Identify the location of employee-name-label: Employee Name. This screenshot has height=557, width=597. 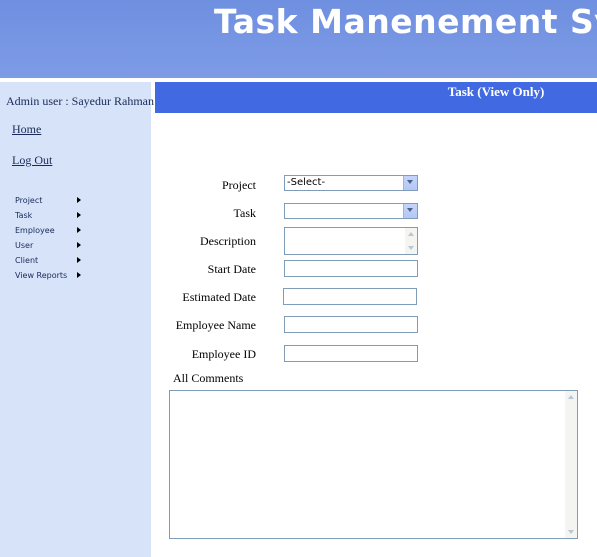
(215, 325).